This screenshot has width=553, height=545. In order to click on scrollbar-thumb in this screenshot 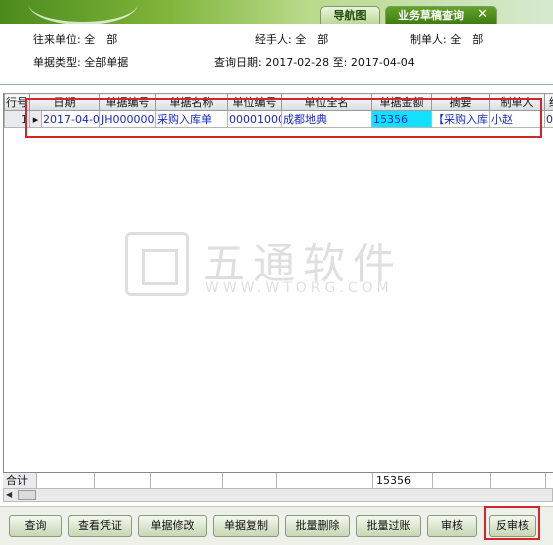, I will do `click(27, 495)`.